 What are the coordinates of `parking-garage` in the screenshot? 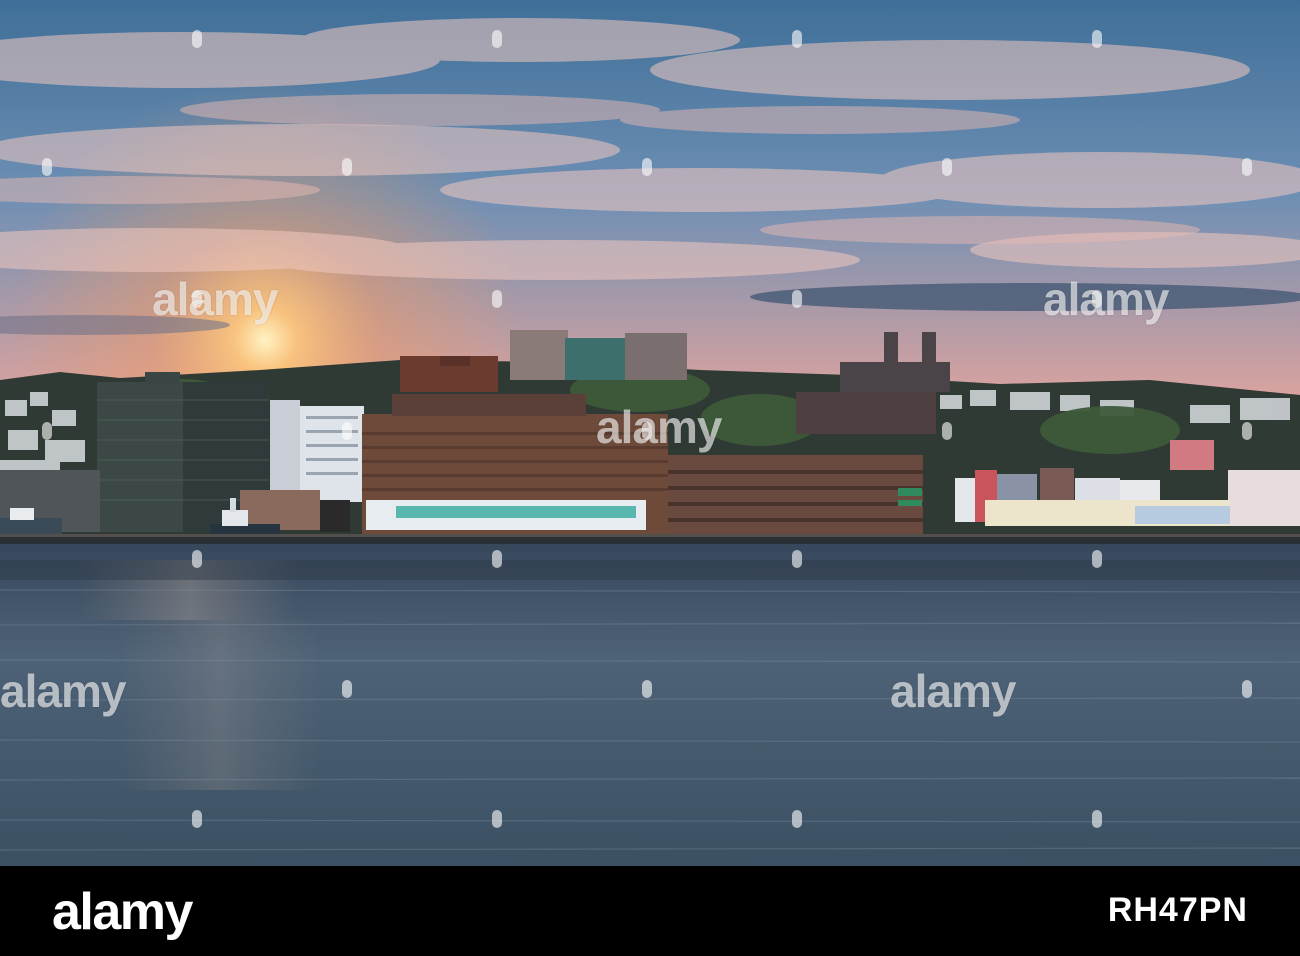 It's located at (795, 495).